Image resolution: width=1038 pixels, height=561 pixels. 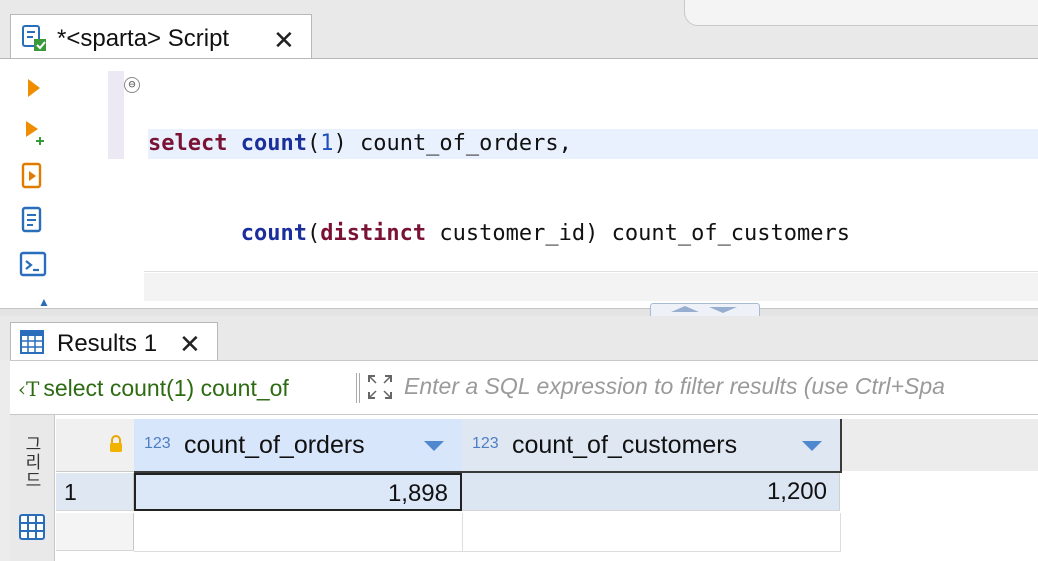 I want to click on grid-corner, so click(x=95, y=445).